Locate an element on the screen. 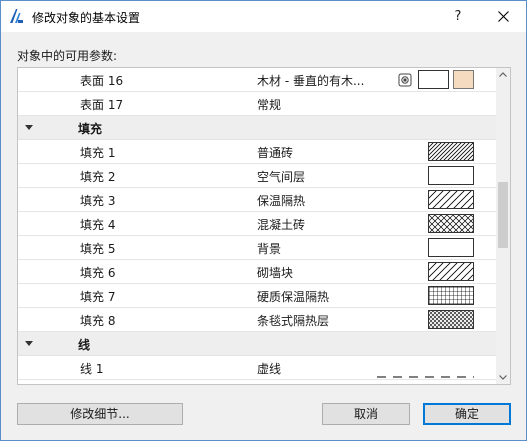 The height and width of the screenshot is (441, 527). parameter-name: 填充 2 is located at coordinates (98, 177).